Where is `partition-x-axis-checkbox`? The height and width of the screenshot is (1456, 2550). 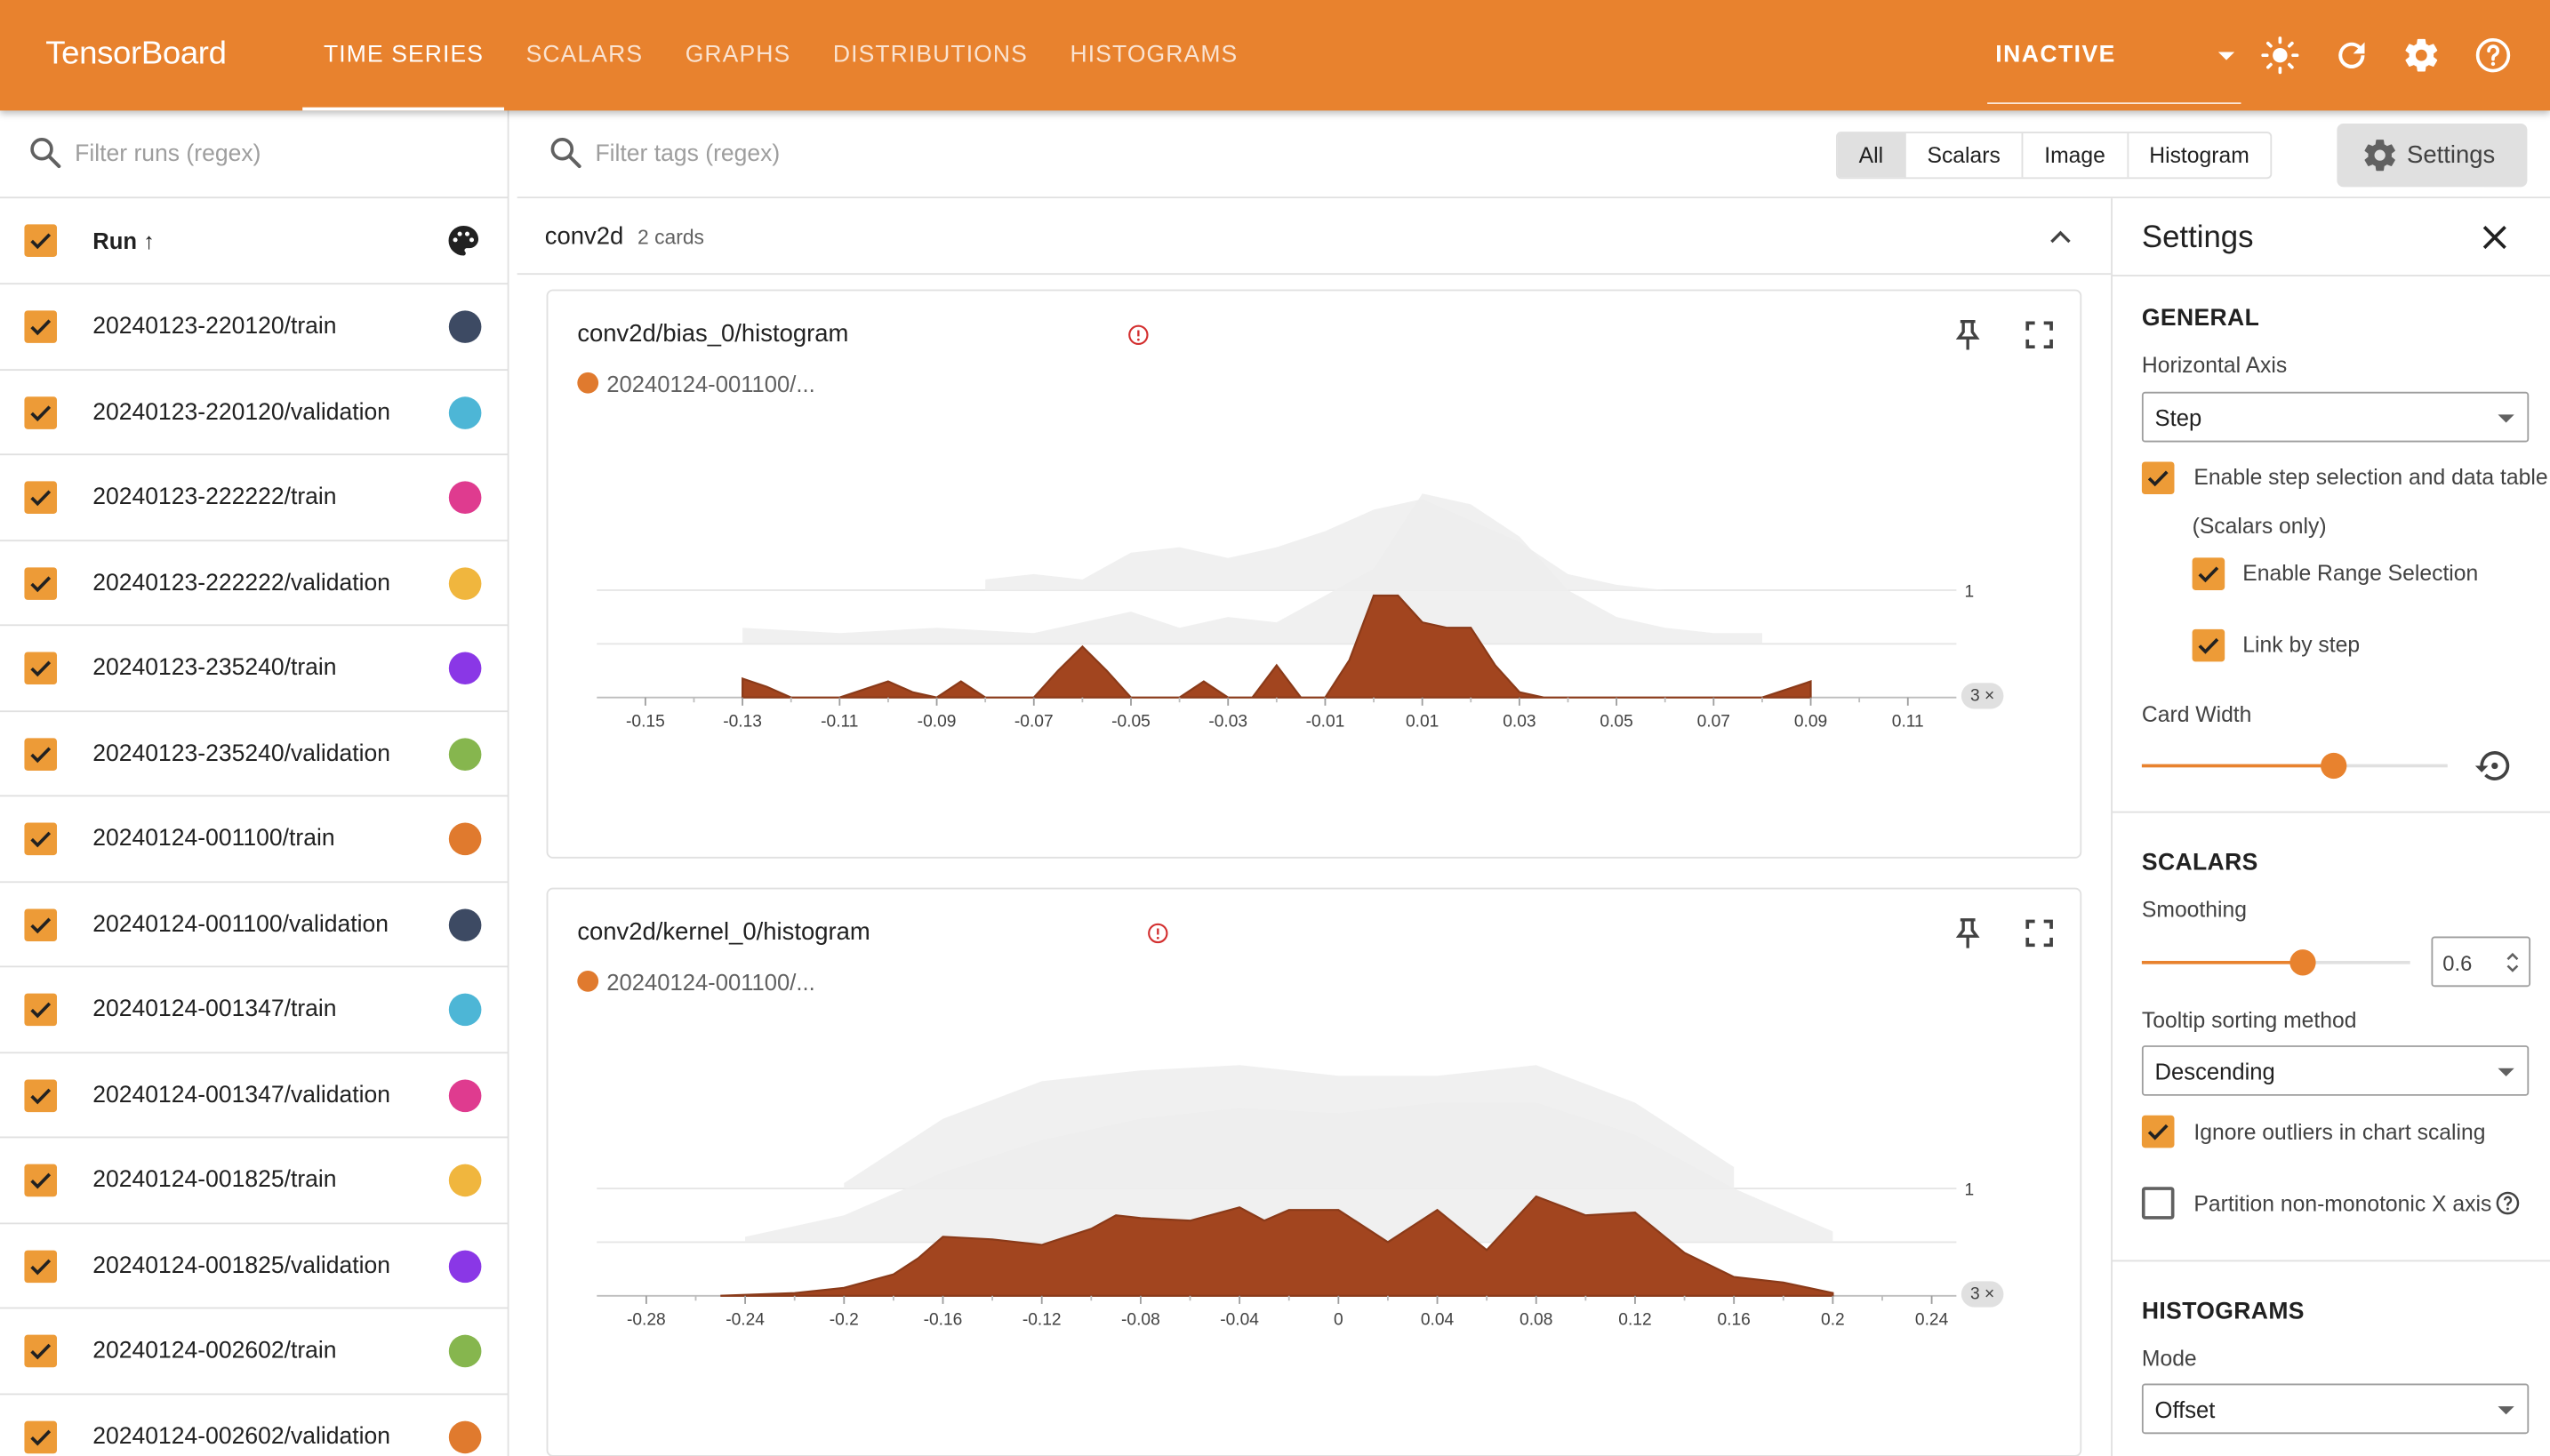 partition-x-axis-checkbox is located at coordinates (2158, 1203).